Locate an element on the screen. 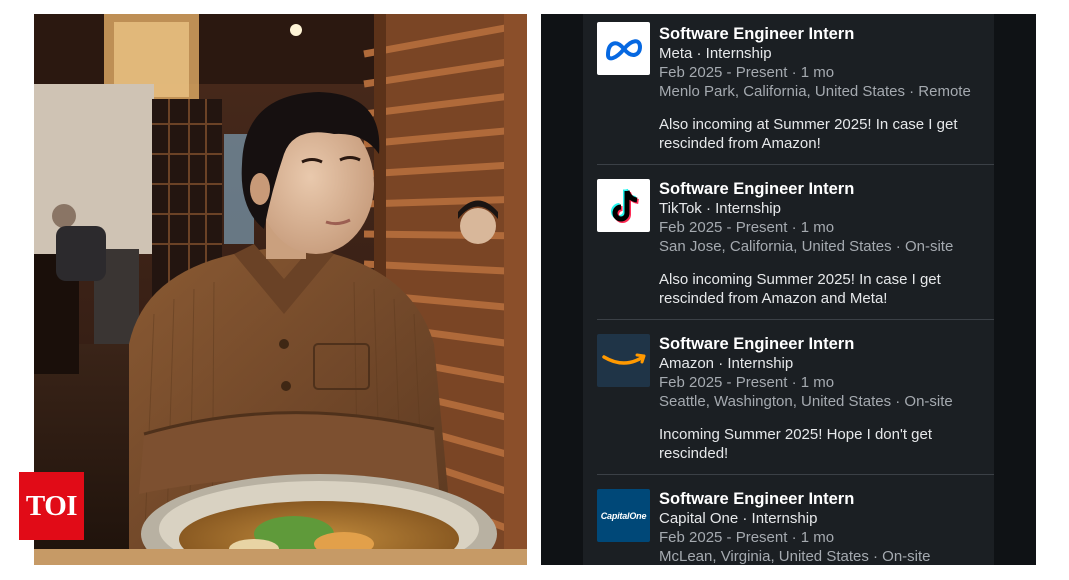  company-name: Meta · Internship is located at coordinates (715, 53).